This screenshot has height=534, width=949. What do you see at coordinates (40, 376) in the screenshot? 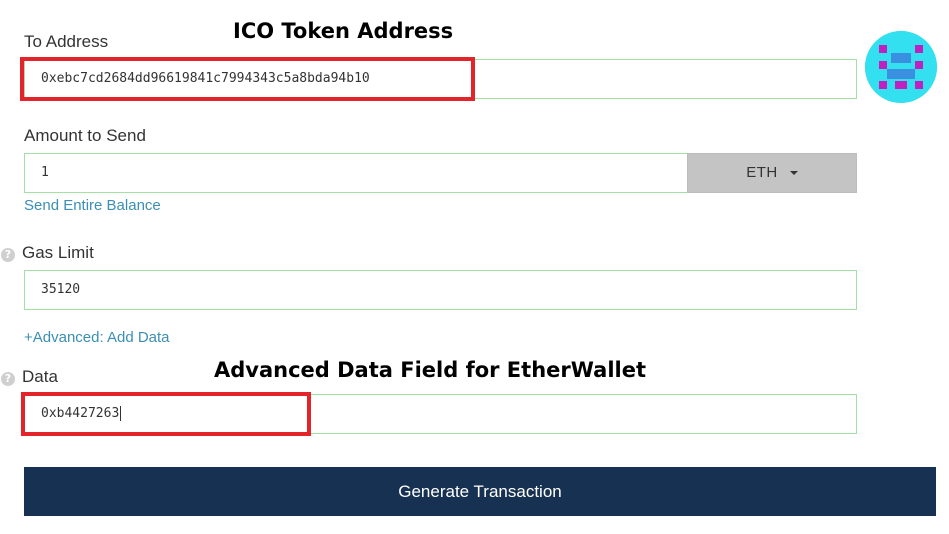
I see `data-label: Data` at bounding box center [40, 376].